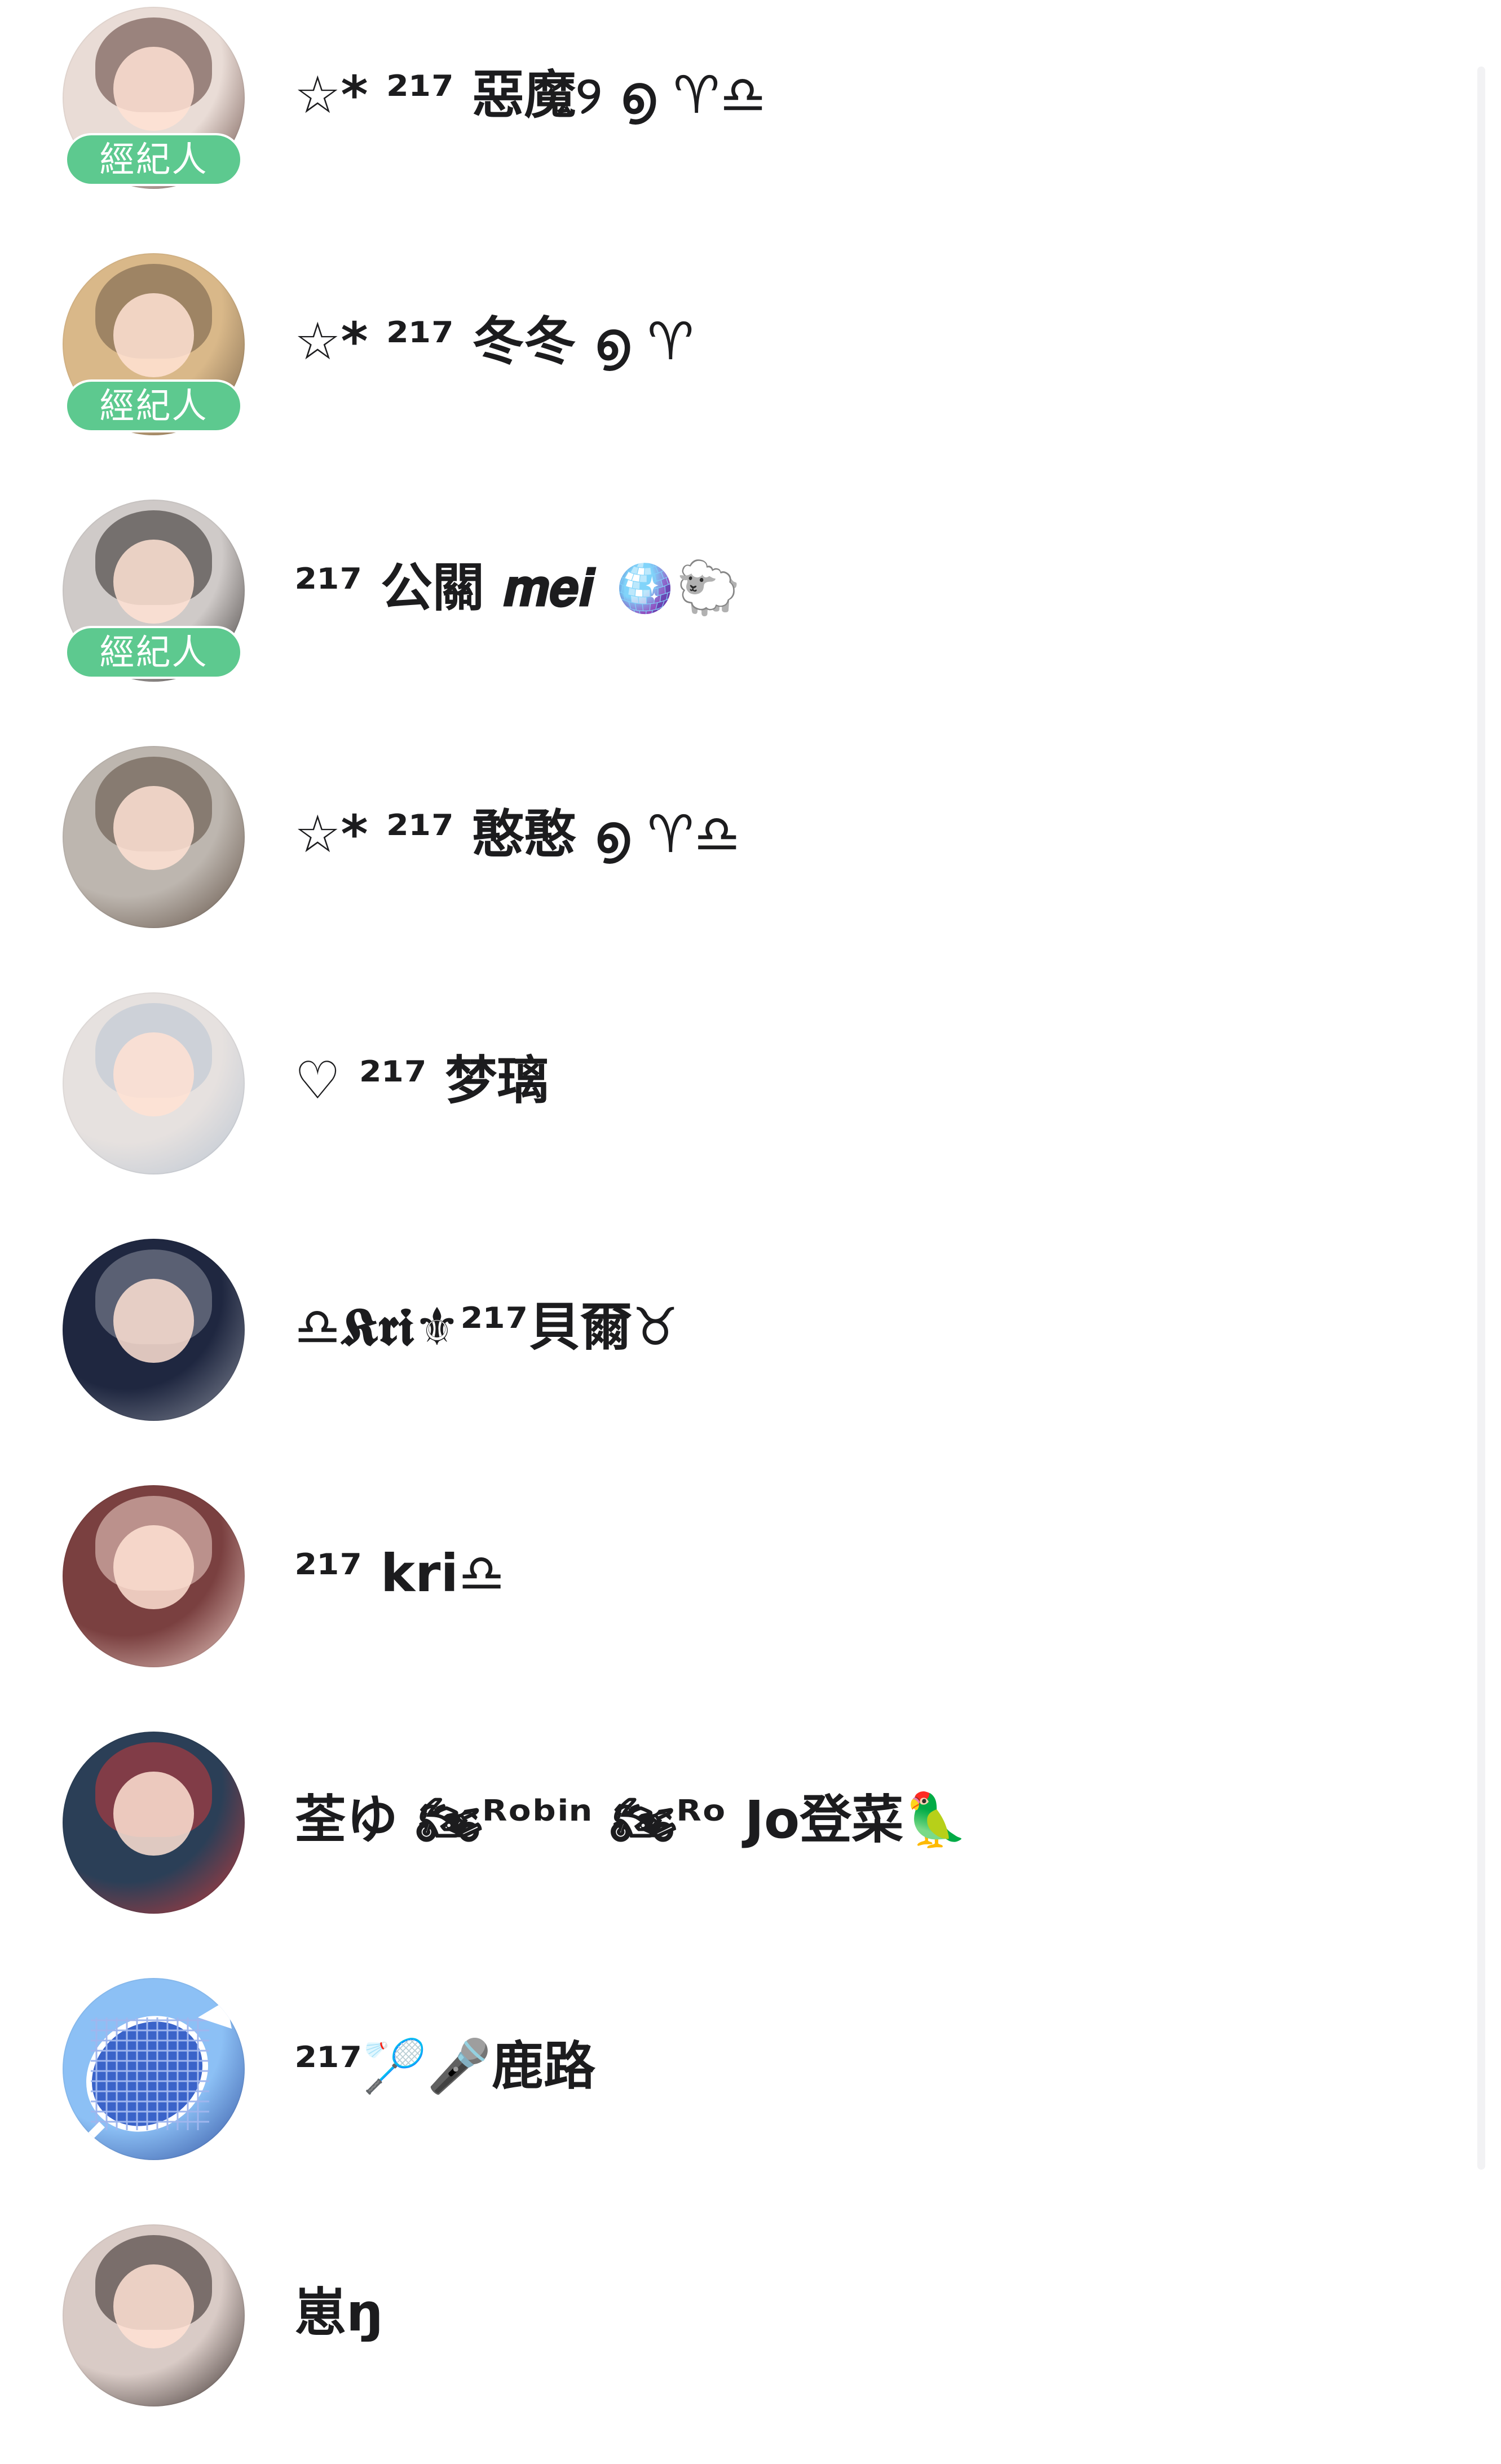 The width and height of the screenshot is (1501, 2464). What do you see at coordinates (721, 1109) in the screenshot?
I see `contact-row: ♡ ²¹⁷ 梦璃` at bounding box center [721, 1109].